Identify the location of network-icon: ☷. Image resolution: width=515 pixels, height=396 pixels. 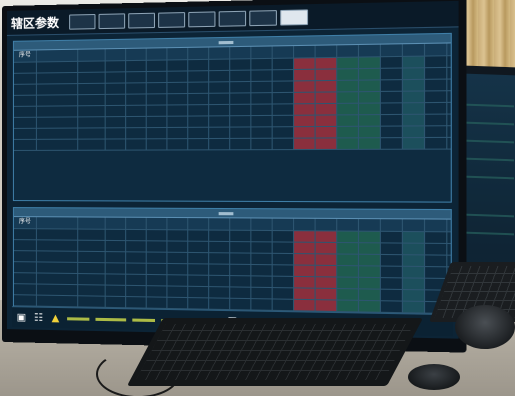
(38, 317).